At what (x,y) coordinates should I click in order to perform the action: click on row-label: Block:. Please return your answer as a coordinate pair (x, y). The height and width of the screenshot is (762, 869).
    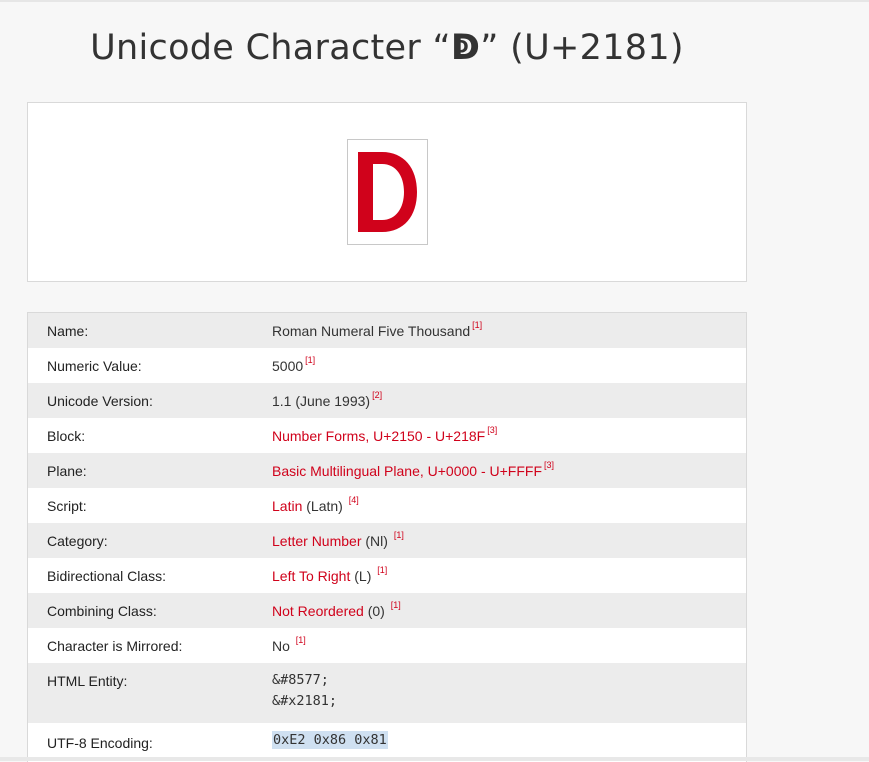
    Looking at the image, I should click on (66, 436).